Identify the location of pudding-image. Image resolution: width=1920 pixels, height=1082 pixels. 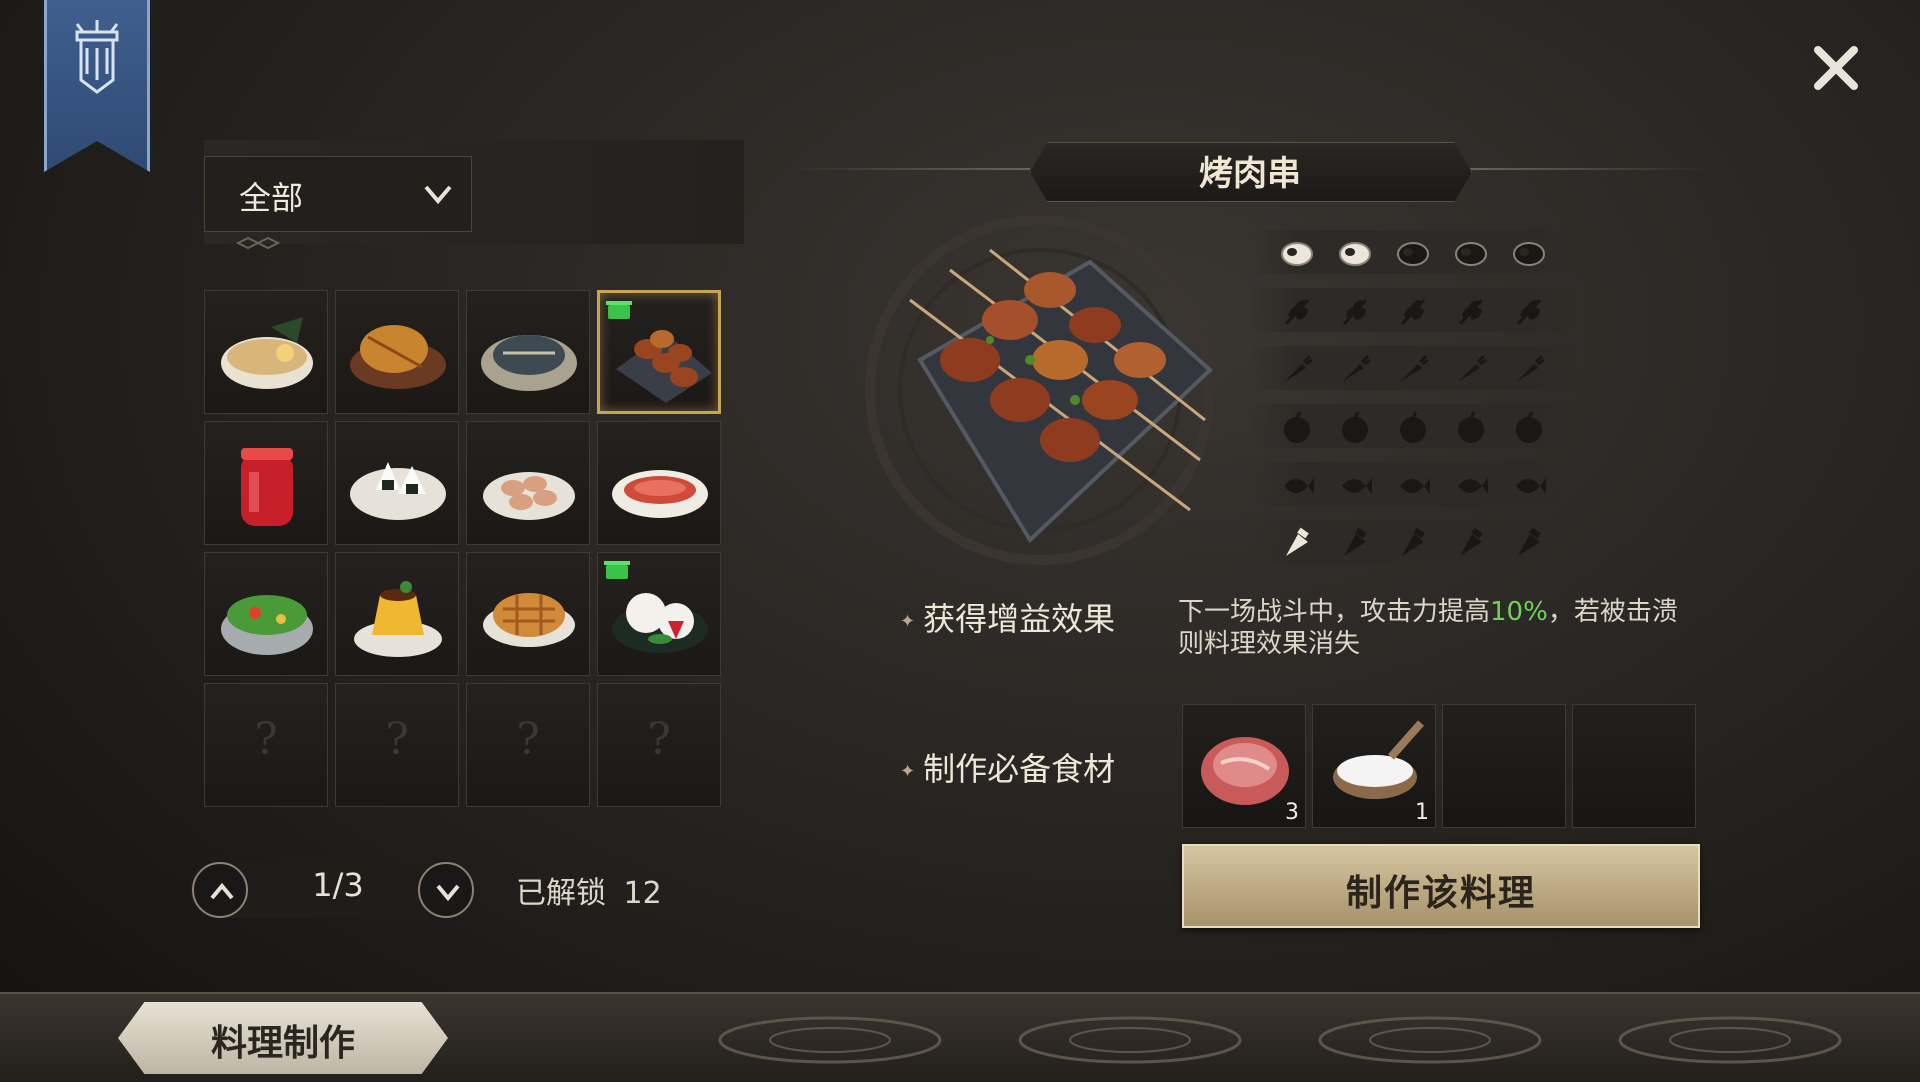
(398, 619).